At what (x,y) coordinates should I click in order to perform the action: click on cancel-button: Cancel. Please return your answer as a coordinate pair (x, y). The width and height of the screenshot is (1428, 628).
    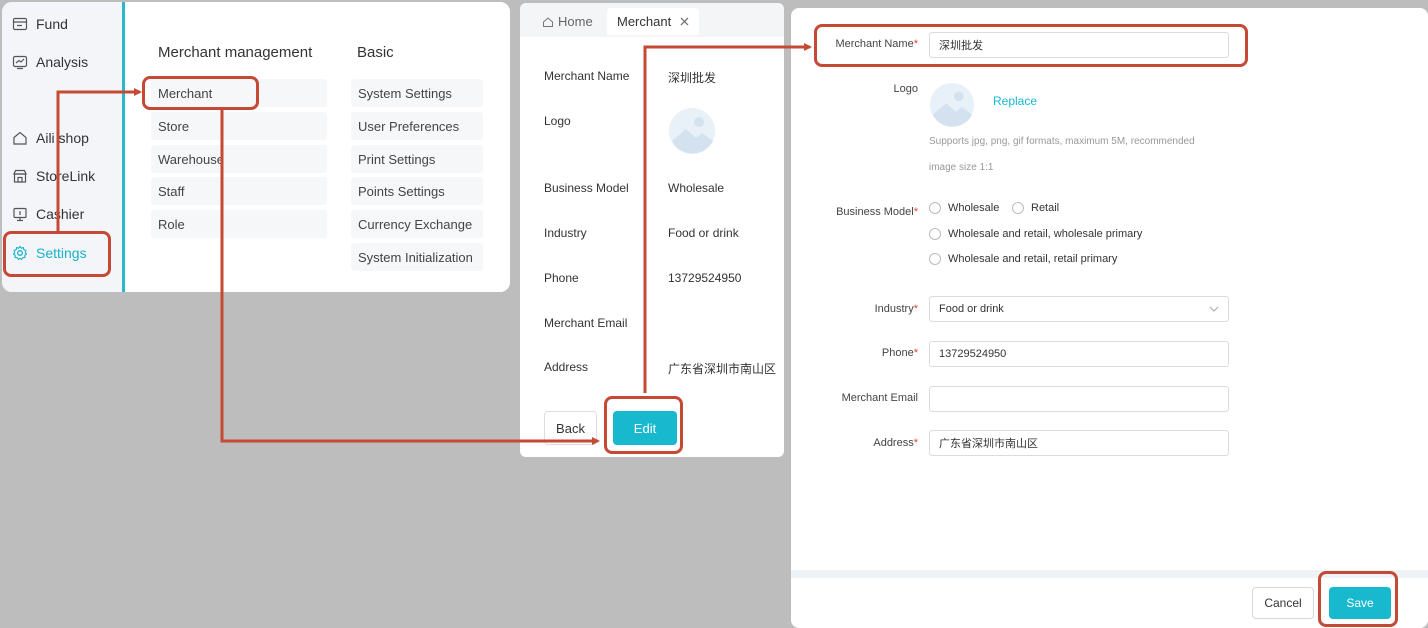
    Looking at the image, I should click on (1283, 603).